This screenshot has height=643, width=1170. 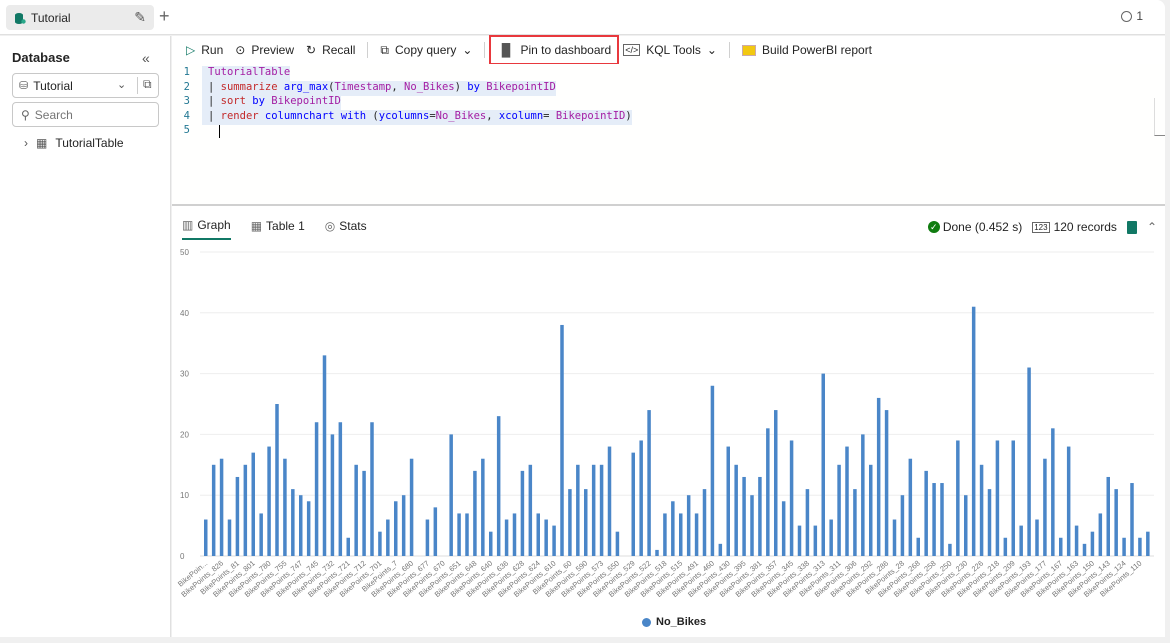 I want to click on tab-table-1: ▦ Table 1, so click(x=278, y=228).